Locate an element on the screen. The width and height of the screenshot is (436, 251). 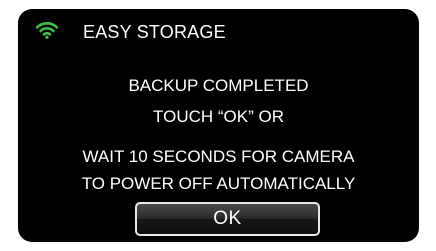
message-line-2: TOUCH “OK” OR is located at coordinates (218, 116).